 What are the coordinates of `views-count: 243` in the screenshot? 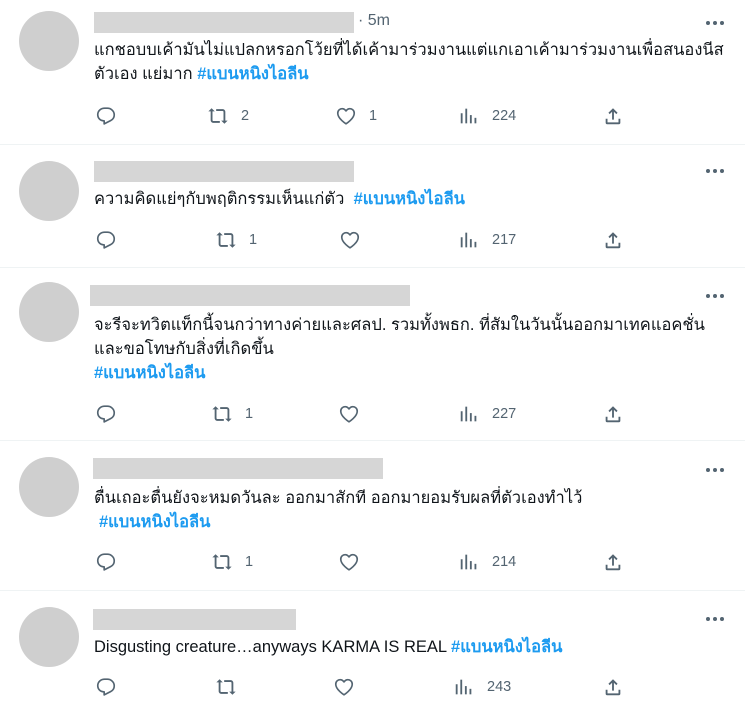 It's located at (499, 687).